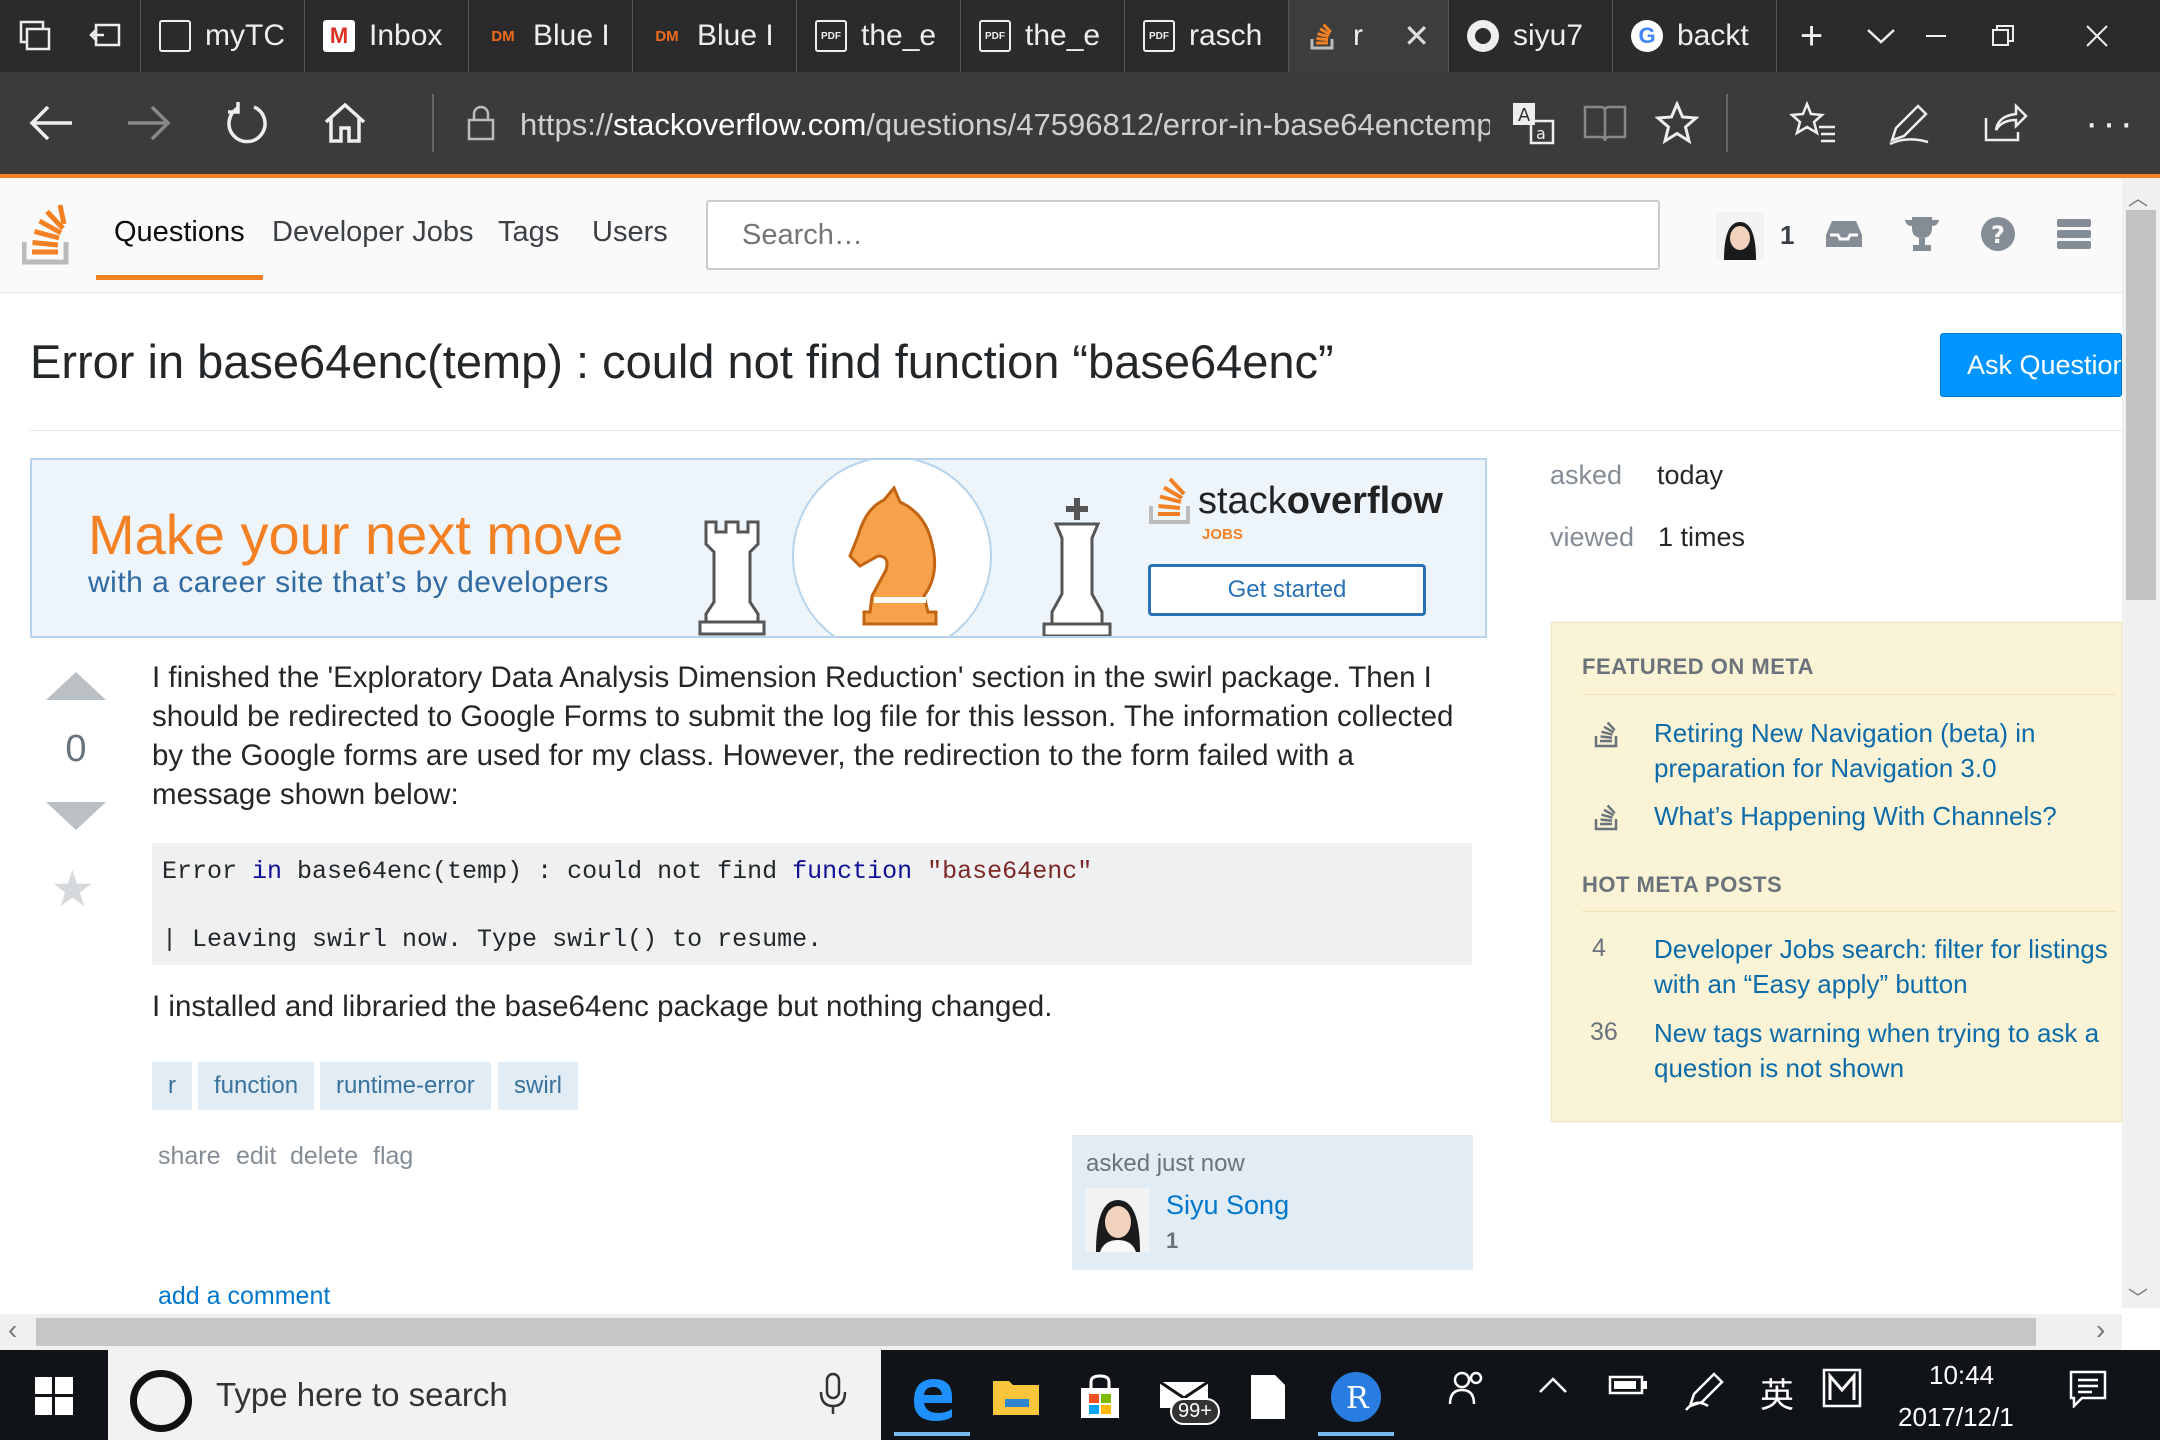 This screenshot has height=1440, width=2160. Describe the element at coordinates (393, 1156) in the screenshot. I see `flag-link: flag` at that location.